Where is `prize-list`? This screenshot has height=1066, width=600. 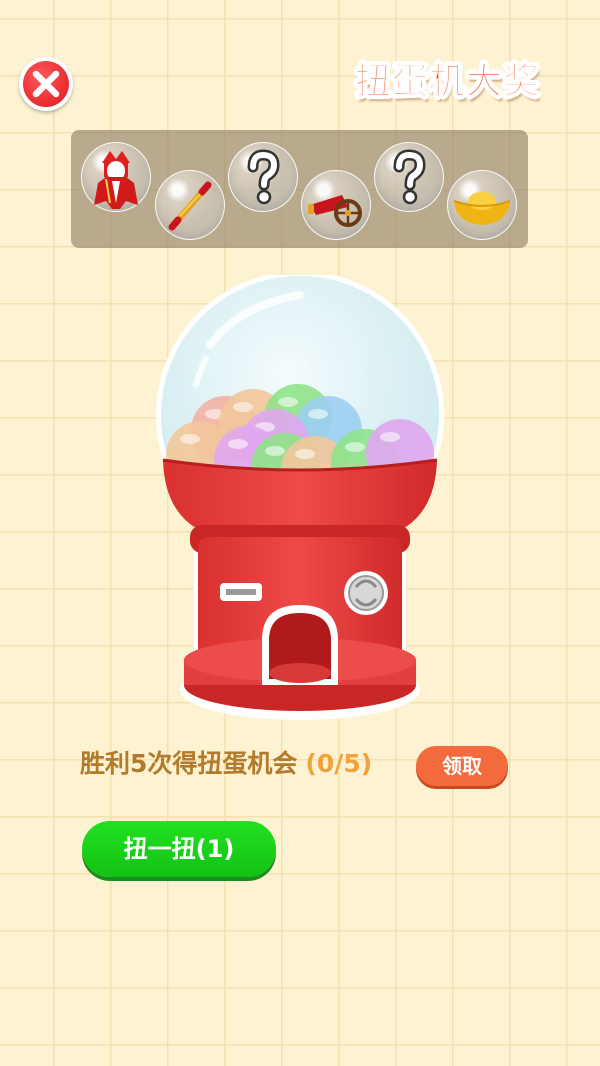 prize-list is located at coordinates (299, 189).